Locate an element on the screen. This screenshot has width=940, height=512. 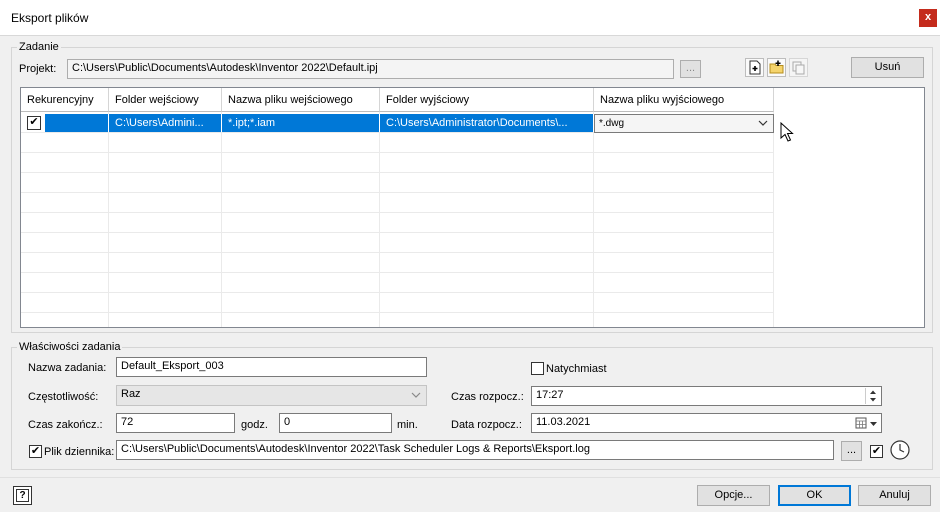
copy-task-button is located at coordinates (798, 67).